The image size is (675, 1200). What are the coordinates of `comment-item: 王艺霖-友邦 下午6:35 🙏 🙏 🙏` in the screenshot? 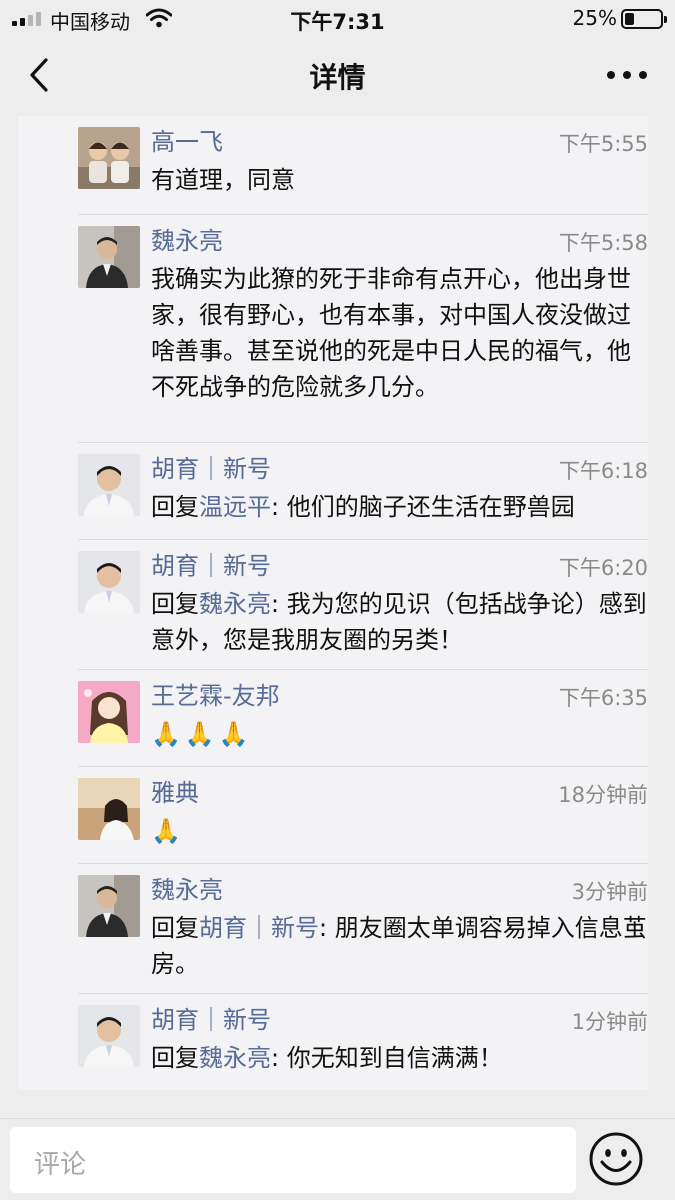 It's located at (363, 718).